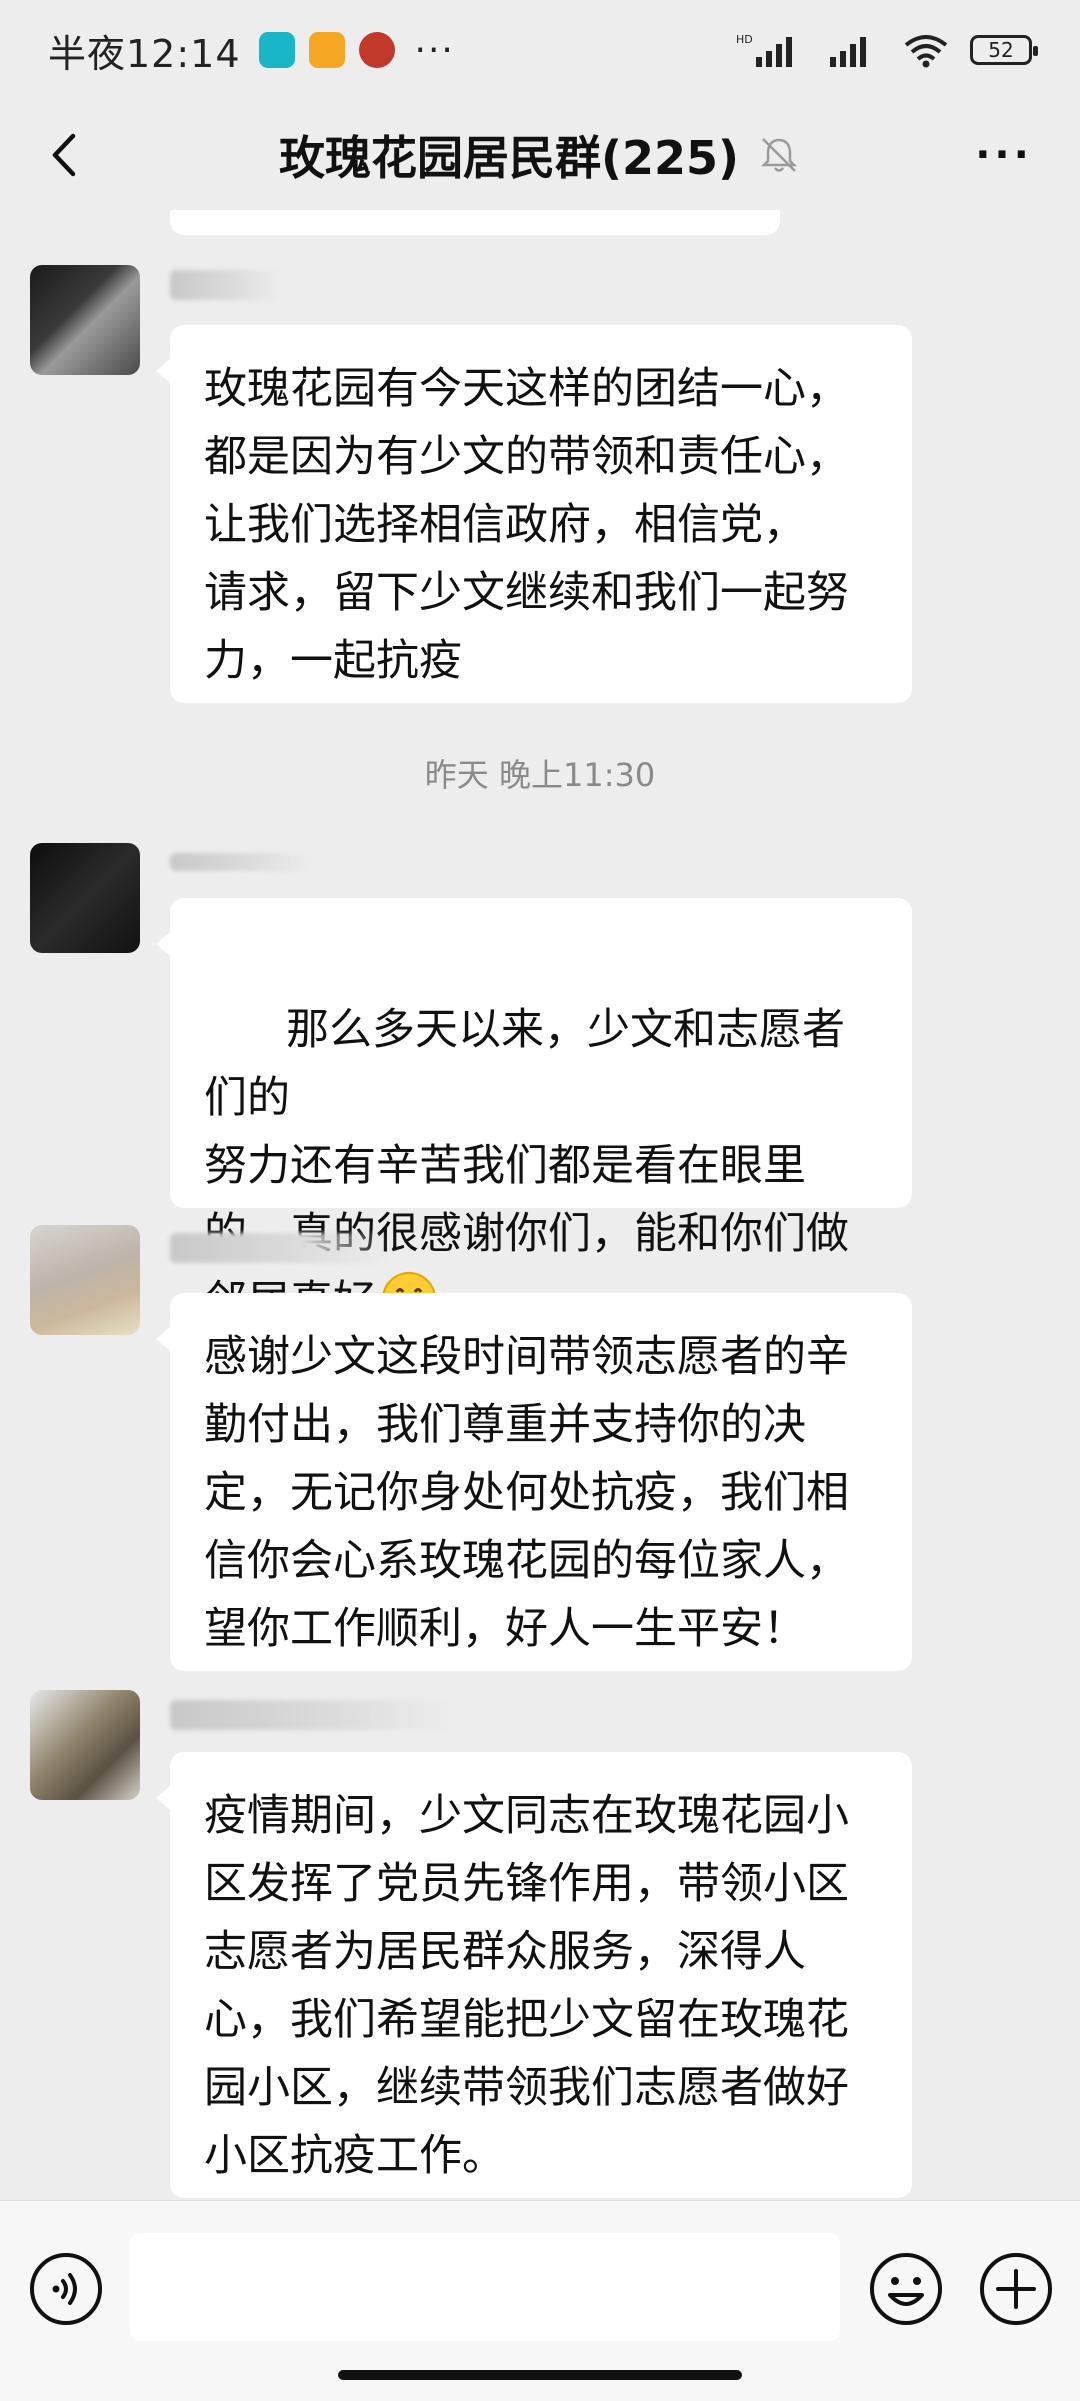 Image resolution: width=1080 pixels, height=2401 pixels. I want to click on message-notification-icon, so click(326, 50).